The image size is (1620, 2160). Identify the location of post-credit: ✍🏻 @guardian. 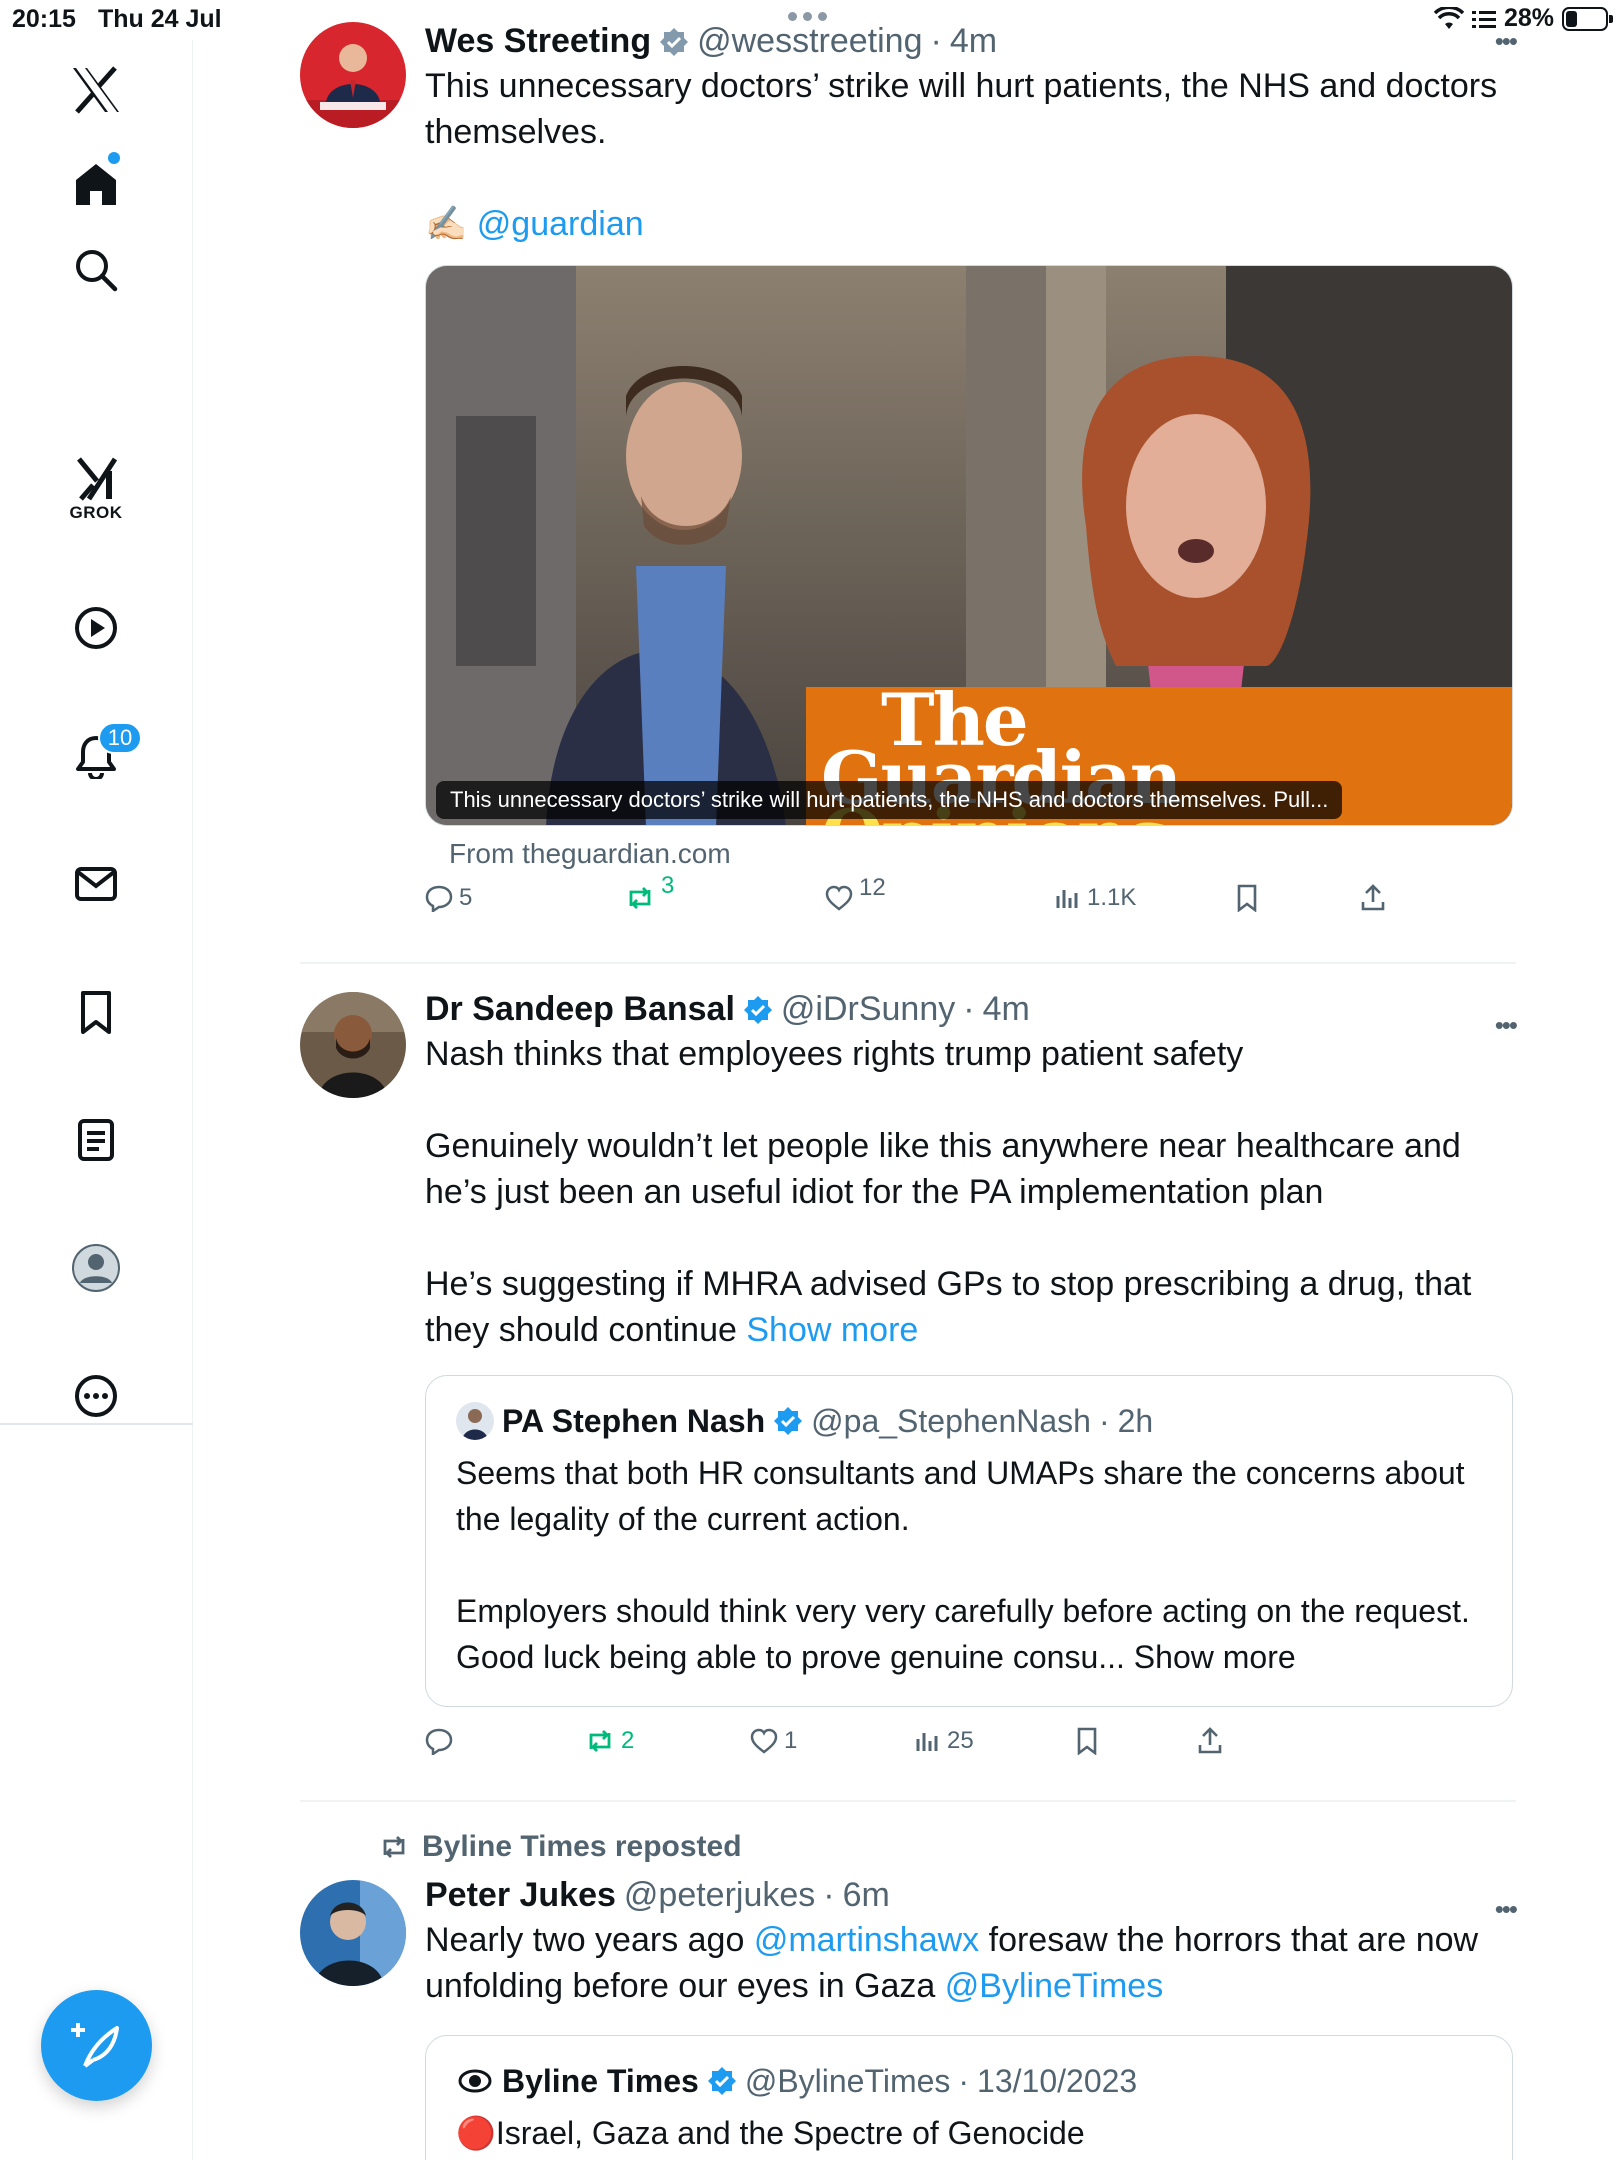
(970, 224).